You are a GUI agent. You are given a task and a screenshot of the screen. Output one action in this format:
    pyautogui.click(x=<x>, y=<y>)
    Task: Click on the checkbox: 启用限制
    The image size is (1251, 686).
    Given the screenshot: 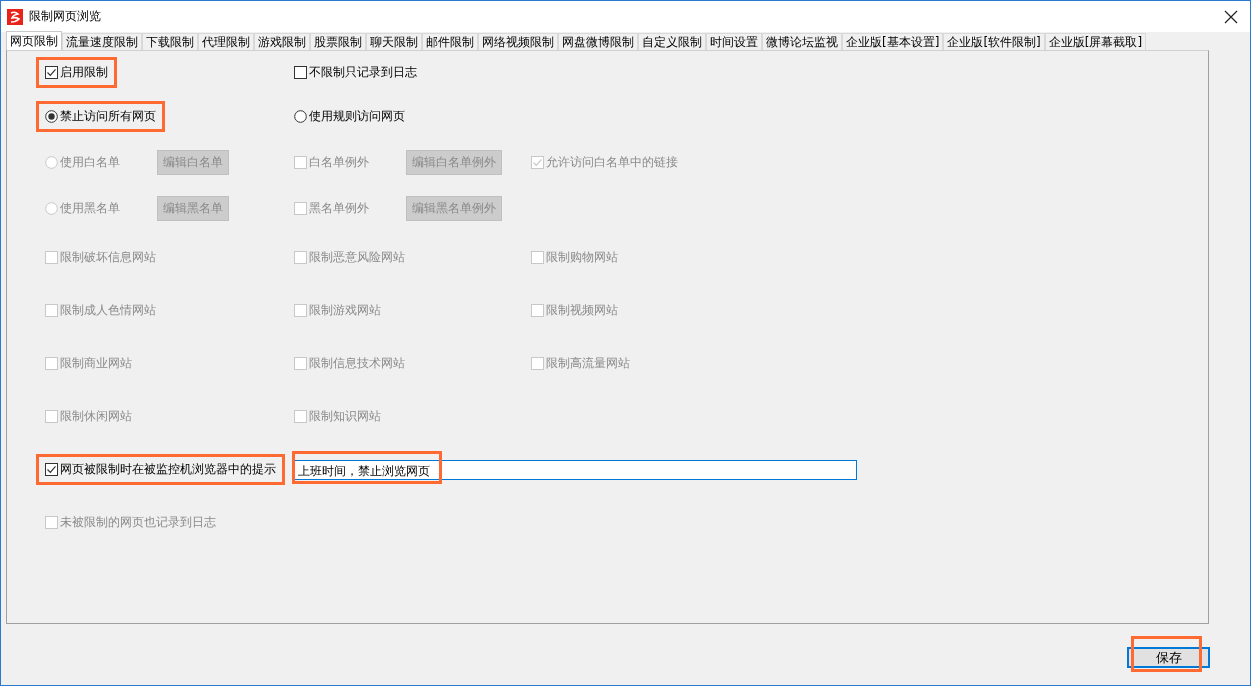 What is the action you would take?
    pyautogui.click(x=76, y=72)
    